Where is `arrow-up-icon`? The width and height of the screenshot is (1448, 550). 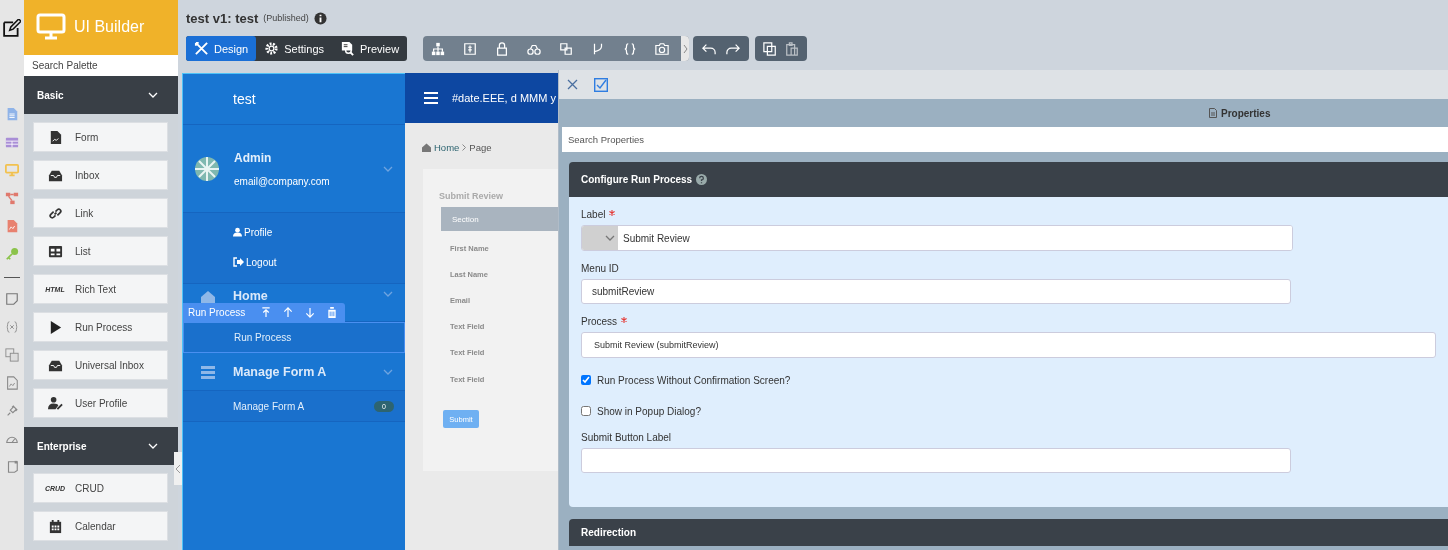
arrow-up-icon is located at coordinates (288, 312).